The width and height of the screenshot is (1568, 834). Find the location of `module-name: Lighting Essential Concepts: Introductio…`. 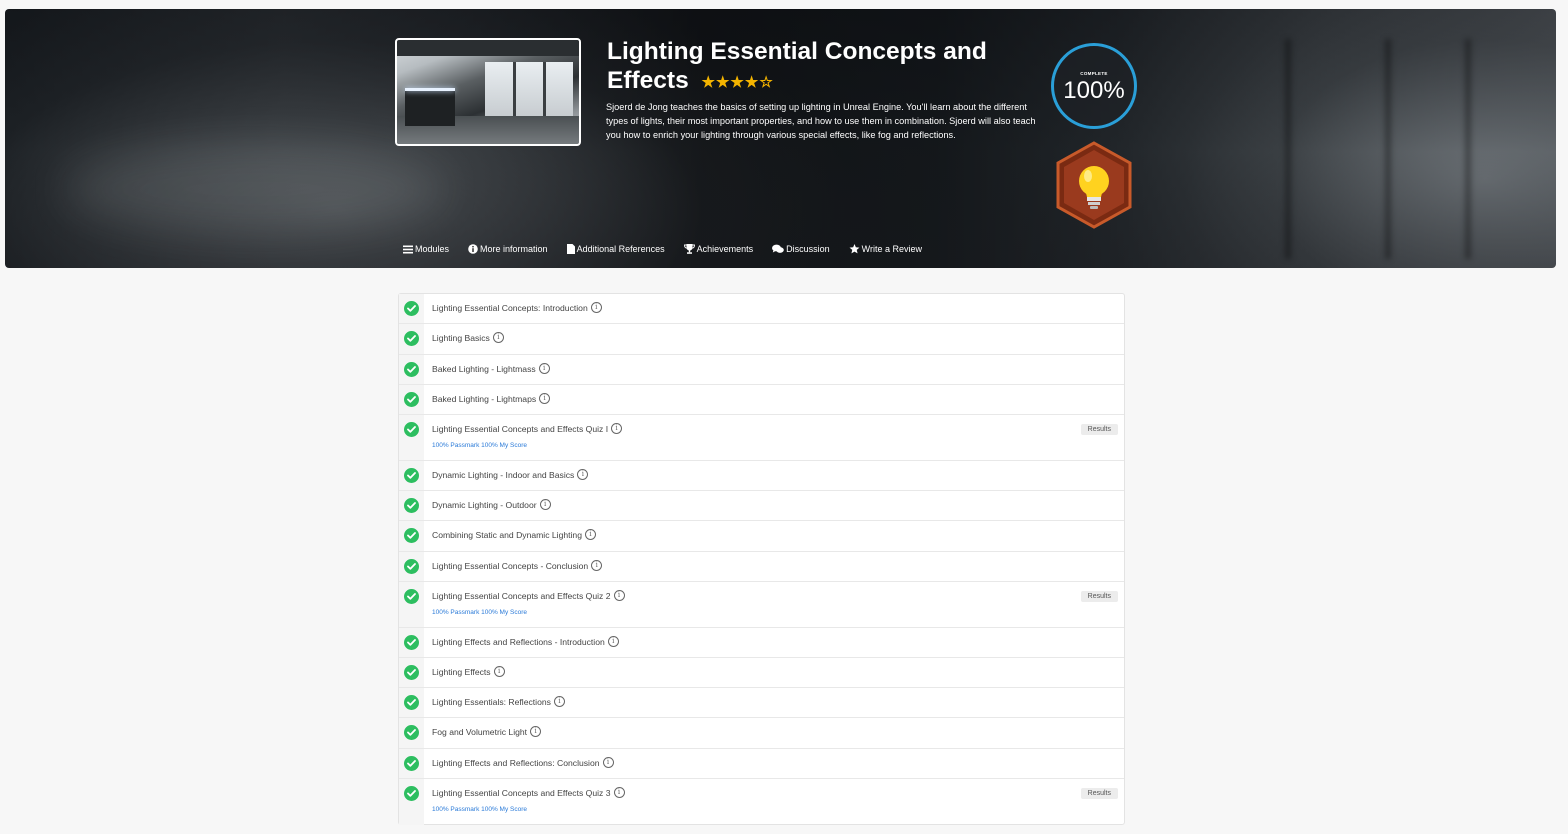

module-name: Lighting Essential Concepts: Introductio… is located at coordinates (510, 308).